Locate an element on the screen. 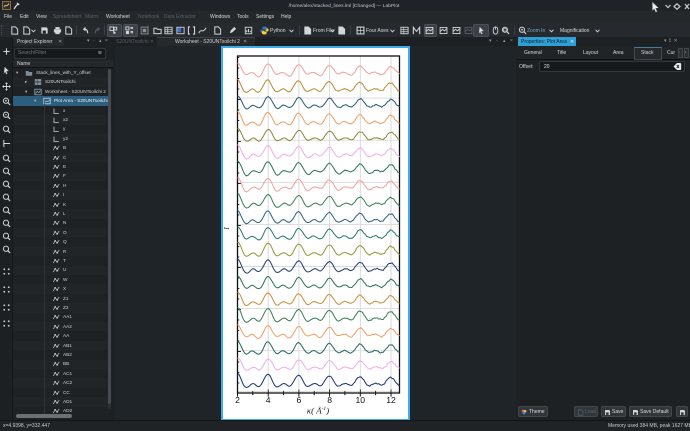 The image size is (690, 431). svg-text: κ( Å-1) is located at coordinates (318, 410).